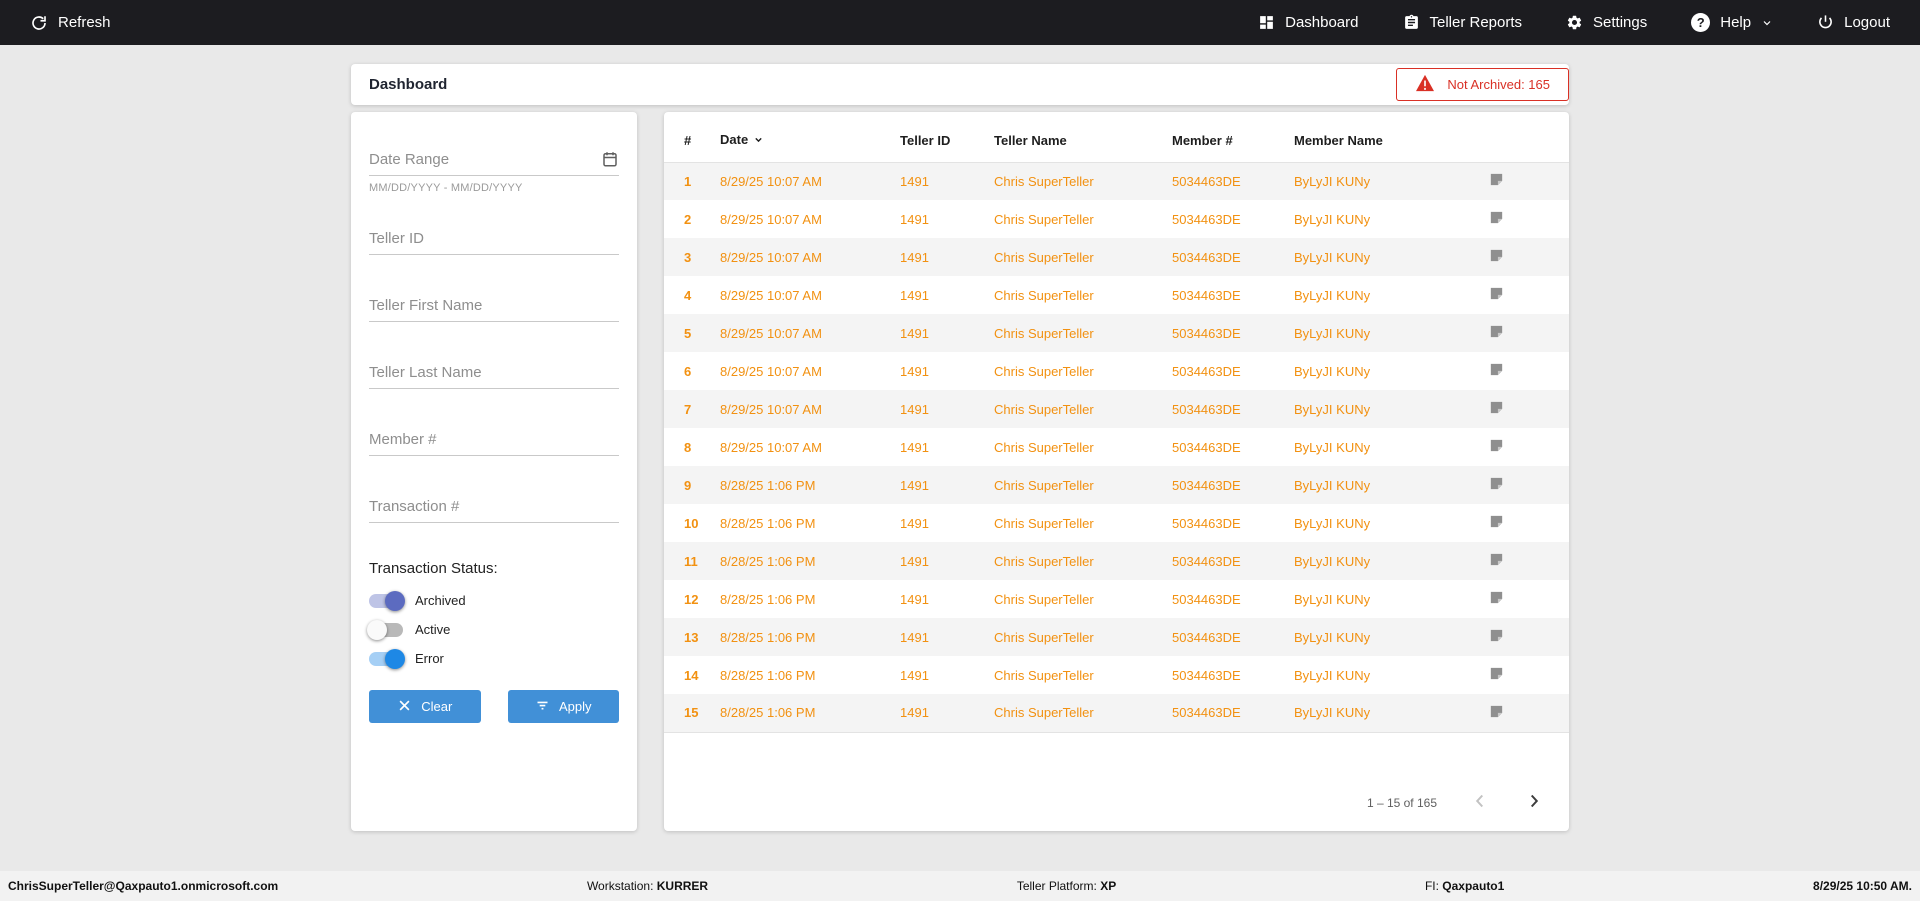 The width and height of the screenshot is (1920, 901). What do you see at coordinates (1574, 22) in the screenshot?
I see `gear-icon` at bounding box center [1574, 22].